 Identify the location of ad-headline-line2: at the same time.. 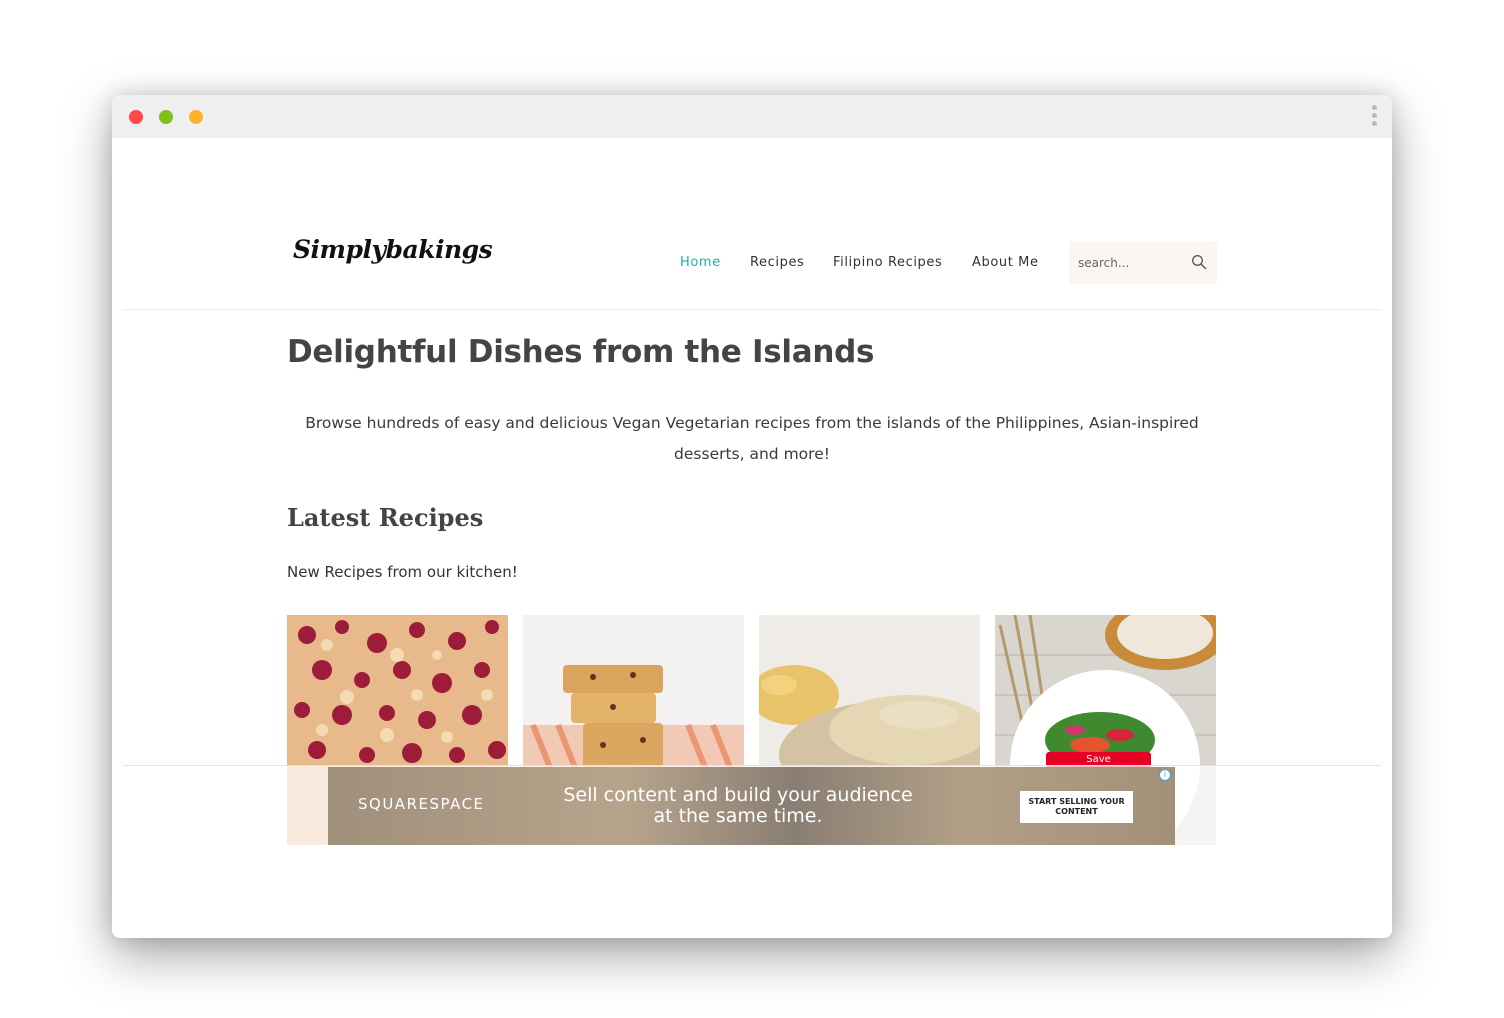
(738, 816).